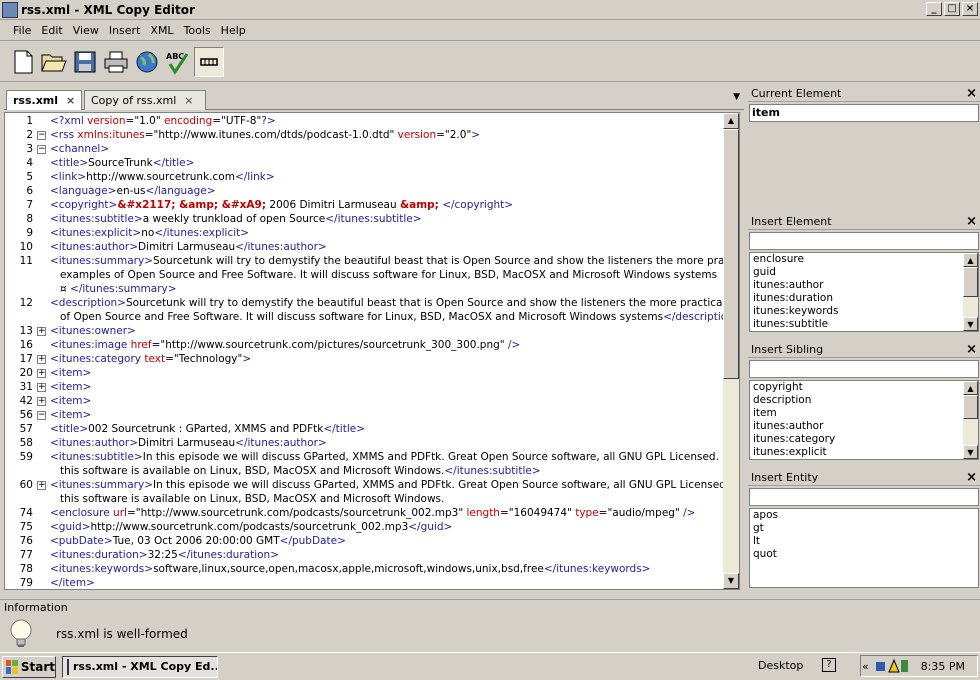 Image resolution: width=980 pixels, height=680 pixels. Describe the element at coordinates (145, 100) in the screenshot. I see `tab-copy-of-rss-xml: Copy of rss.xml ×` at that location.